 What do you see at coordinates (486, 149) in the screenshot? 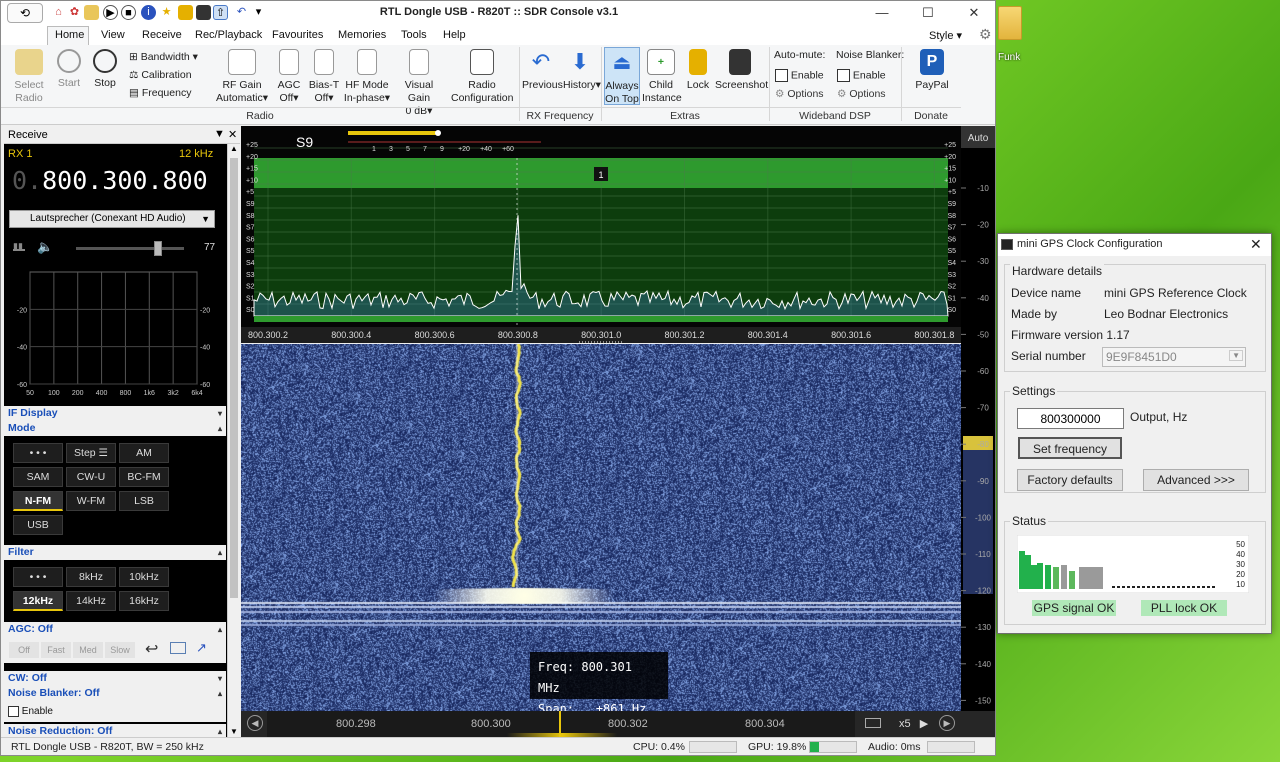
I see `smeter-scale-label: +40` at bounding box center [486, 149].